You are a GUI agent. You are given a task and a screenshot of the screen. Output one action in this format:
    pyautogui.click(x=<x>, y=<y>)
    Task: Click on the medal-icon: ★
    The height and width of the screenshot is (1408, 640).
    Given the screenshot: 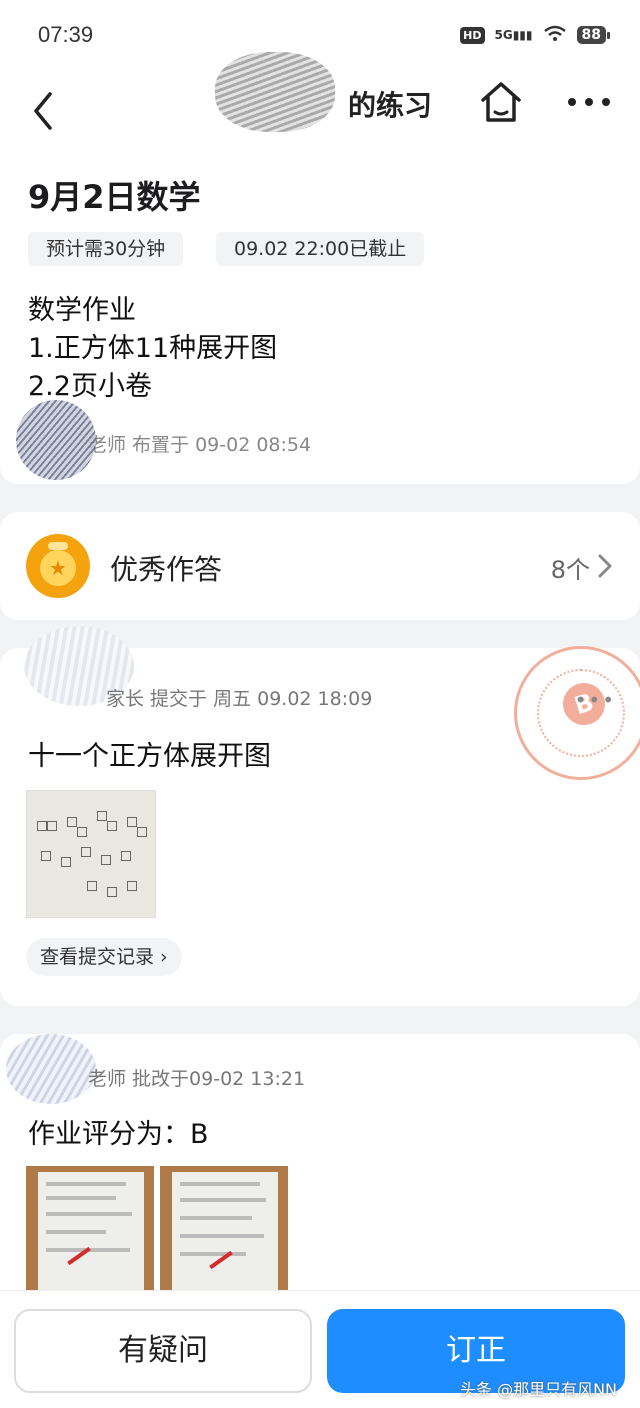 What is the action you would take?
    pyautogui.click(x=58, y=566)
    